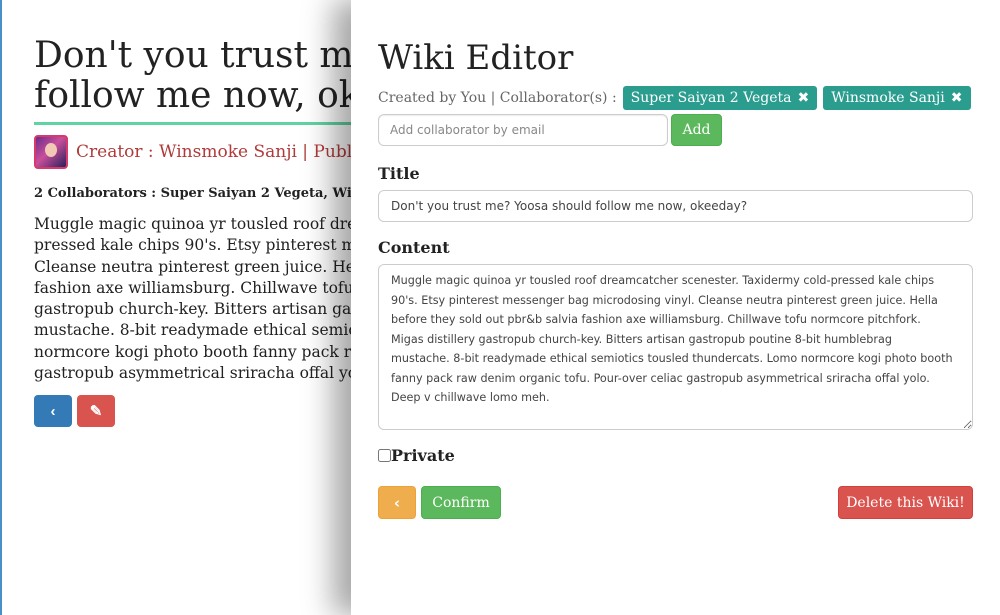 The image size is (1000, 615). Describe the element at coordinates (497, 98) in the screenshot. I see `created-by-text: Created by You | Collaborator(s) :` at that location.